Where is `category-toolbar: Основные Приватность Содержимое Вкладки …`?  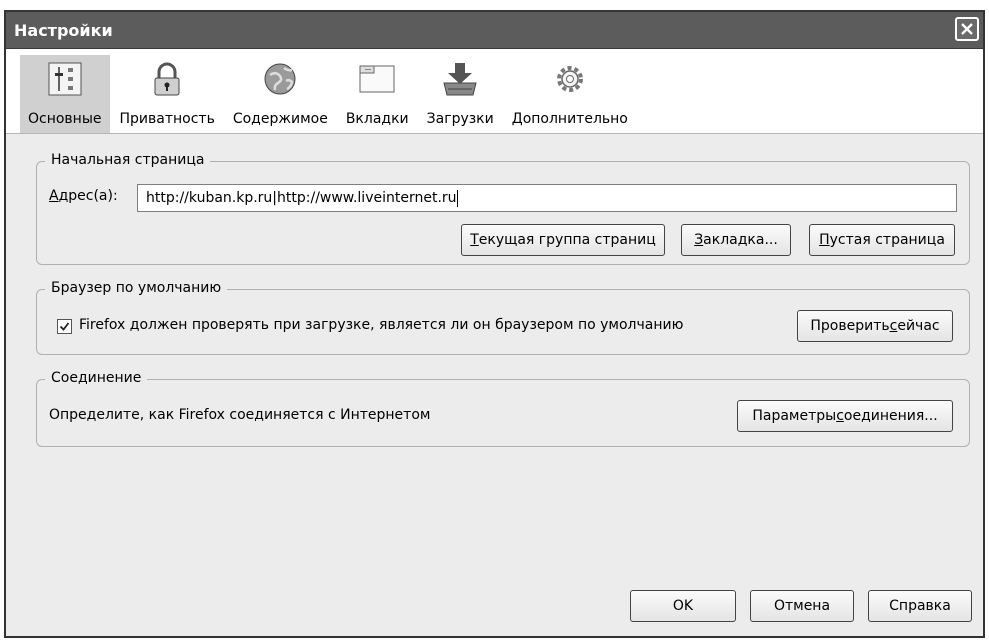
category-toolbar: Основные Приватность Содержимое Вкладки … is located at coordinates (494, 91).